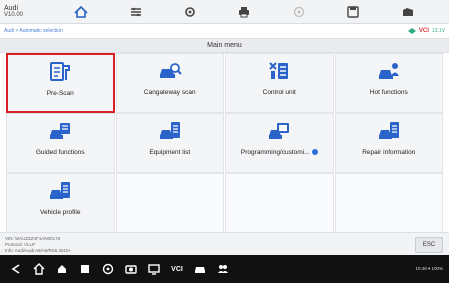 This screenshot has height=283, width=449. What do you see at coordinates (169, 83) in the screenshot?
I see `tile-cangateway-scan: Cangateway scan` at bounding box center [169, 83].